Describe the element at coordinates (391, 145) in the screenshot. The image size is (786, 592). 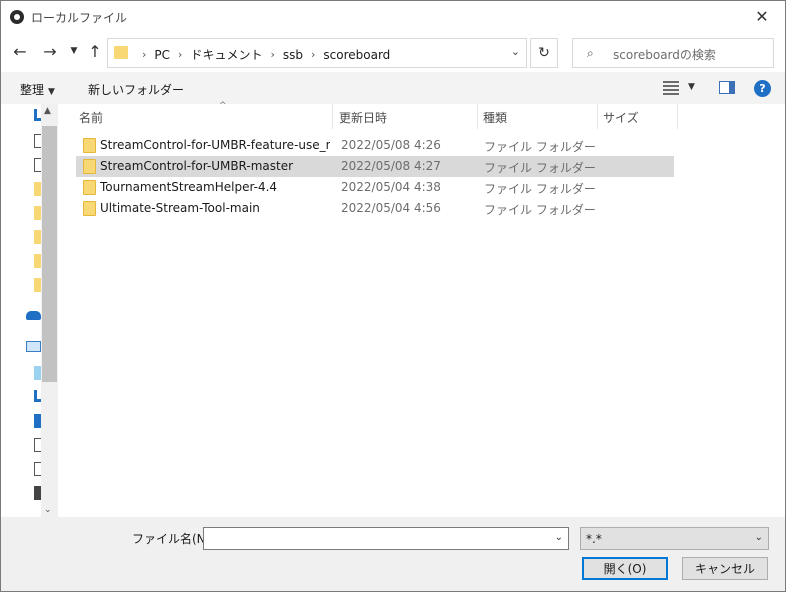
I see `file-date: 2022/05/08 4:26` at that location.